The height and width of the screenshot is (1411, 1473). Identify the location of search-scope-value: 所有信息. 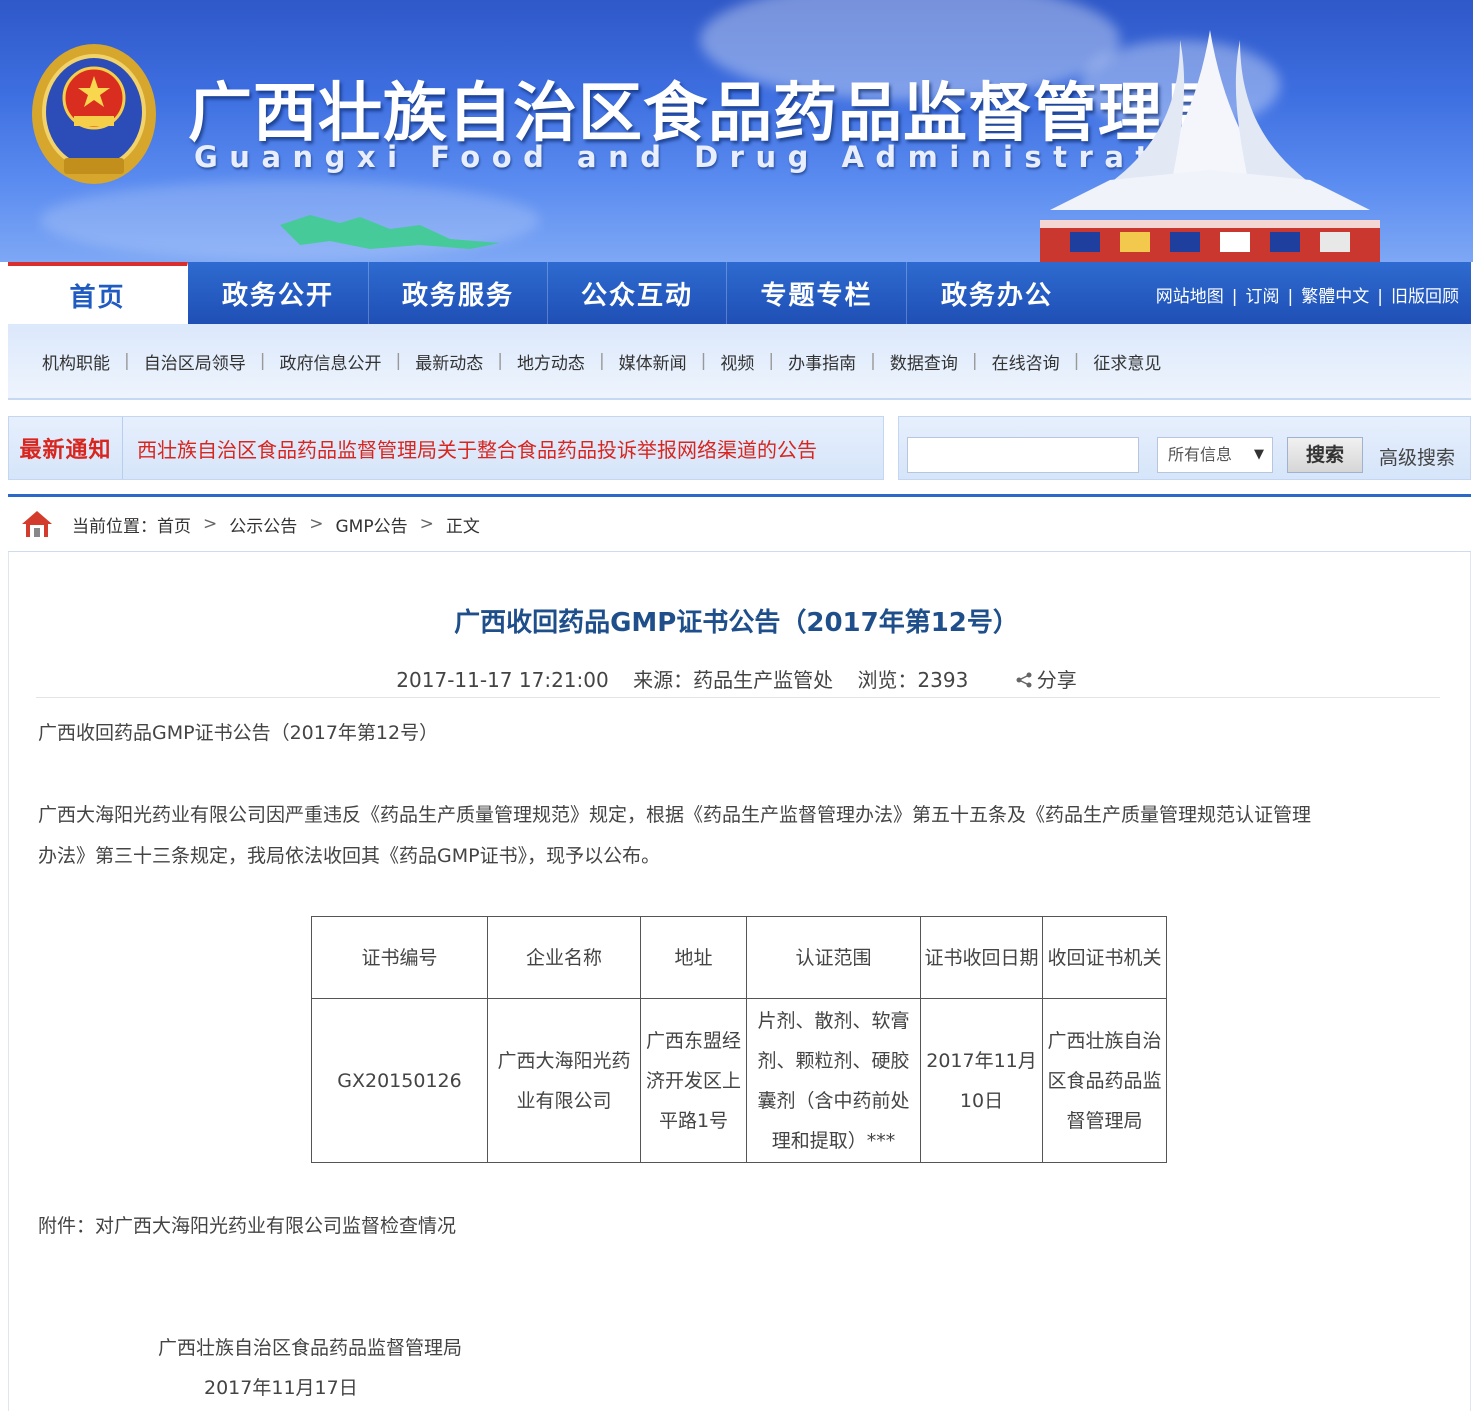
(1200, 454).